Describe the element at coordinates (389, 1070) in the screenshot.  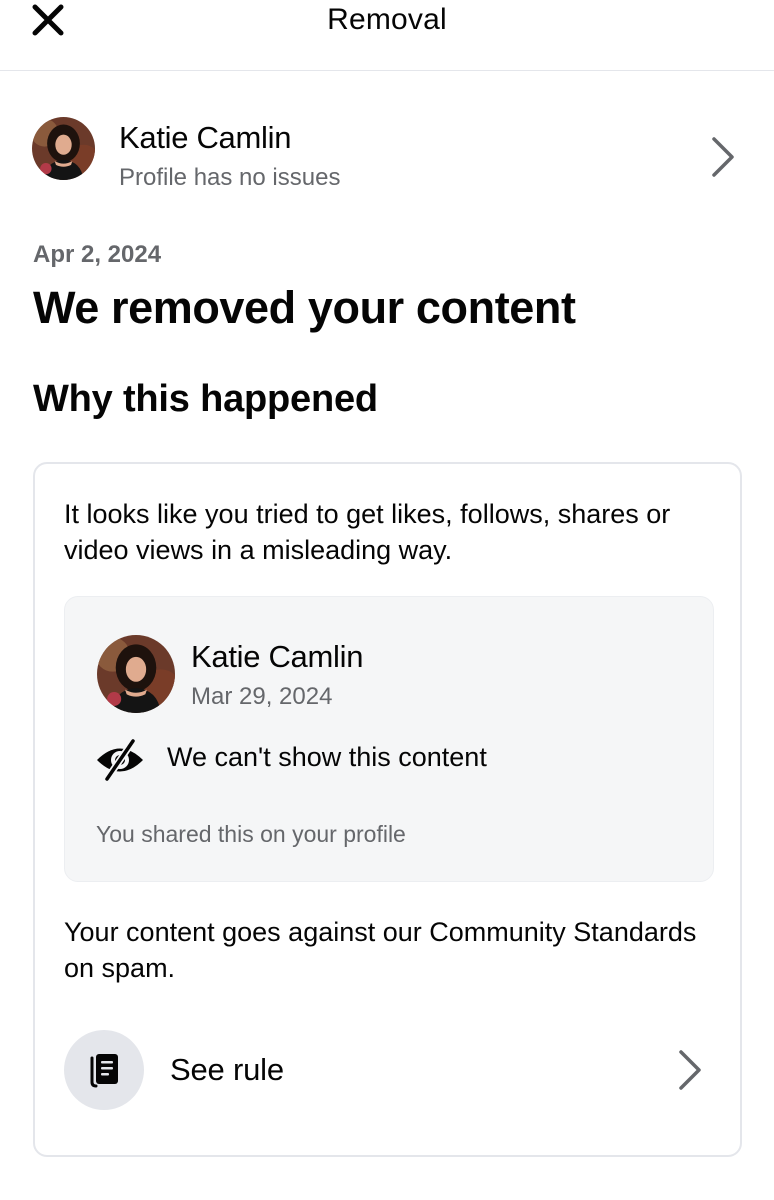
I see `see-rule-button: See rule` at that location.